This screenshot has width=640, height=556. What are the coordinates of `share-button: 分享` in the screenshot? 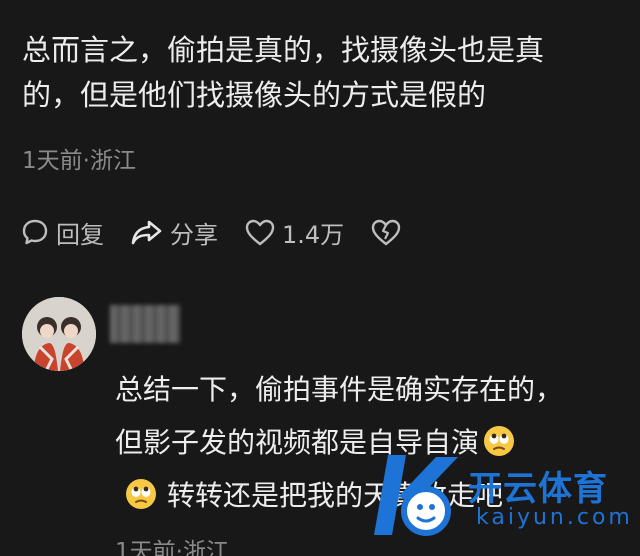 It's located at (174, 232).